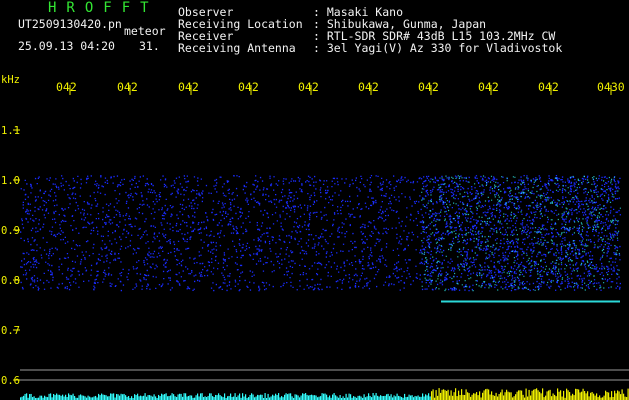  I want to click on amplitude-strip, so click(324, 394).